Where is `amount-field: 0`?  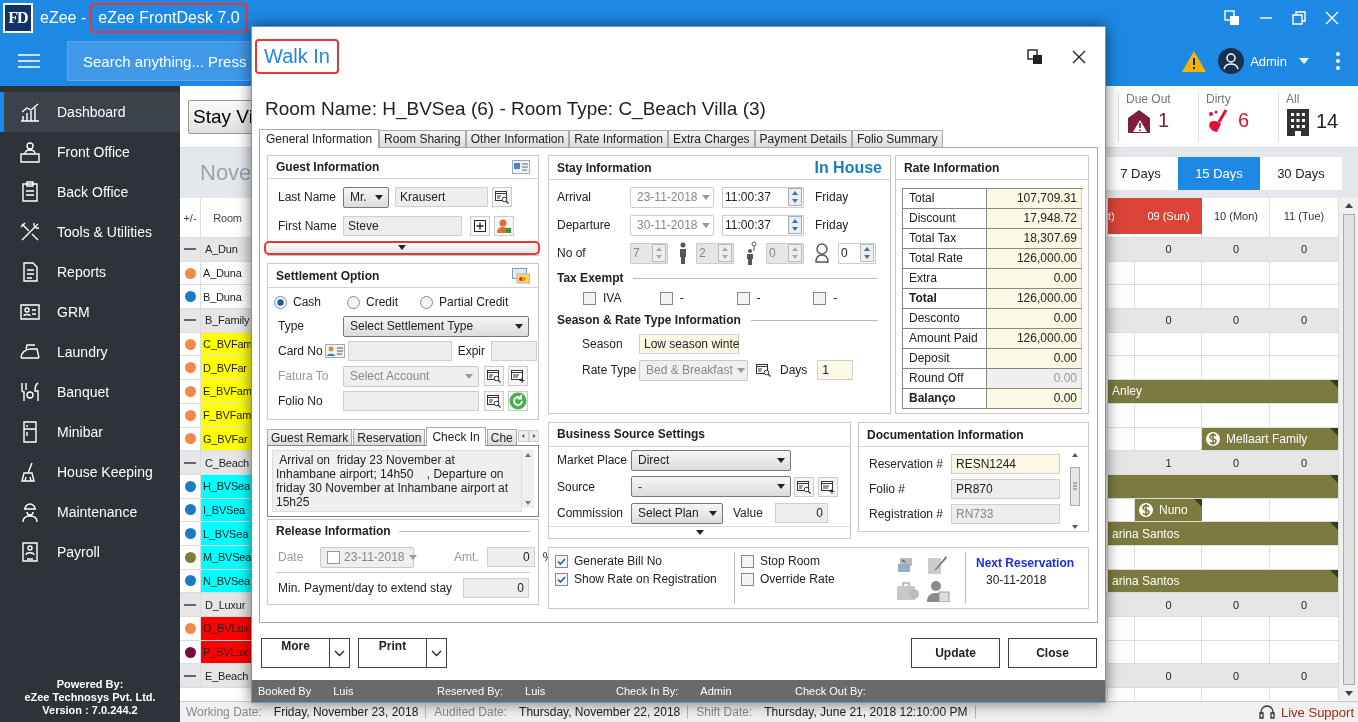 amount-field: 0 is located at coordinates (510, 557).